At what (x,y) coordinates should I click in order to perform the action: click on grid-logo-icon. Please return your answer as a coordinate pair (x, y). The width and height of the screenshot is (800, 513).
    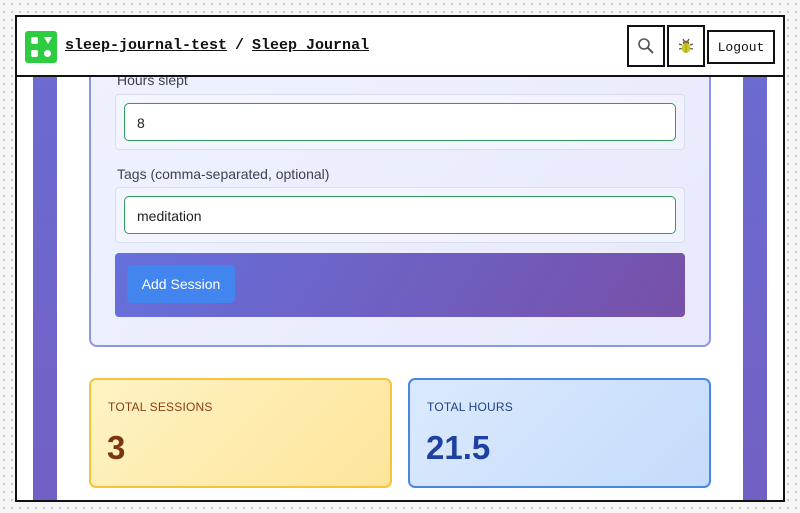
    Looking at the image, I should click on (41, 47).